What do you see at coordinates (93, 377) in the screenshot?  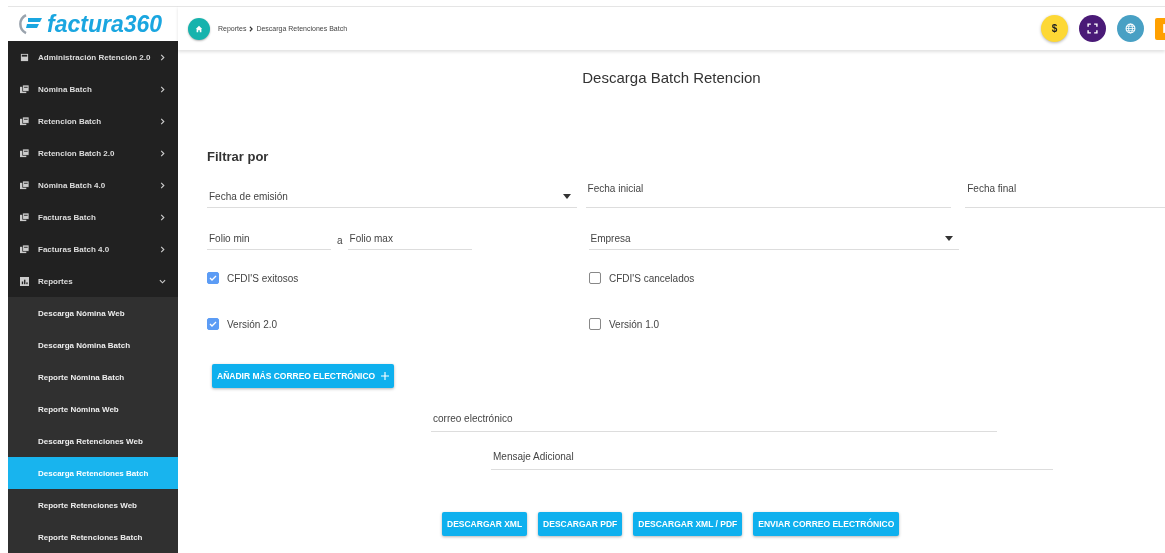 I see `sidebar-subitem: Reporte Nómina Batch` at bounding box center [93, 377].